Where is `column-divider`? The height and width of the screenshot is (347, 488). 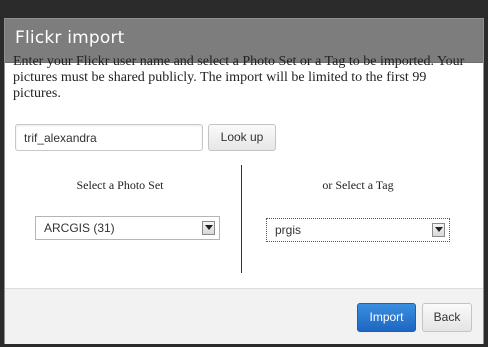 column-divider is located at coordinates (241, 219).